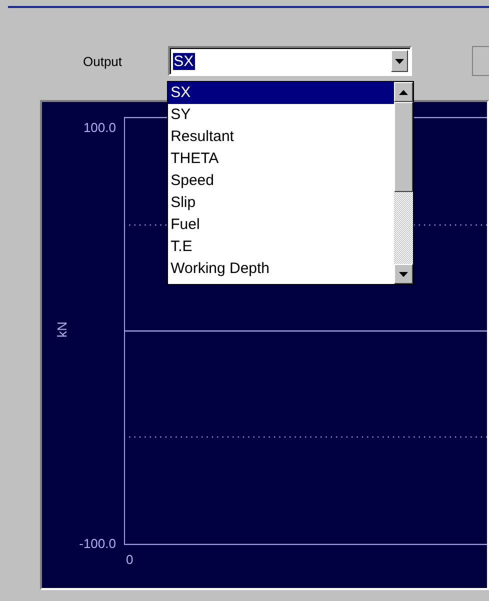 This screenshot has width=489, height=601. What do you see at coordinates (403, 92) in the screenshot?
I see `scroll-up-icon` at bounding box center [403, 92].